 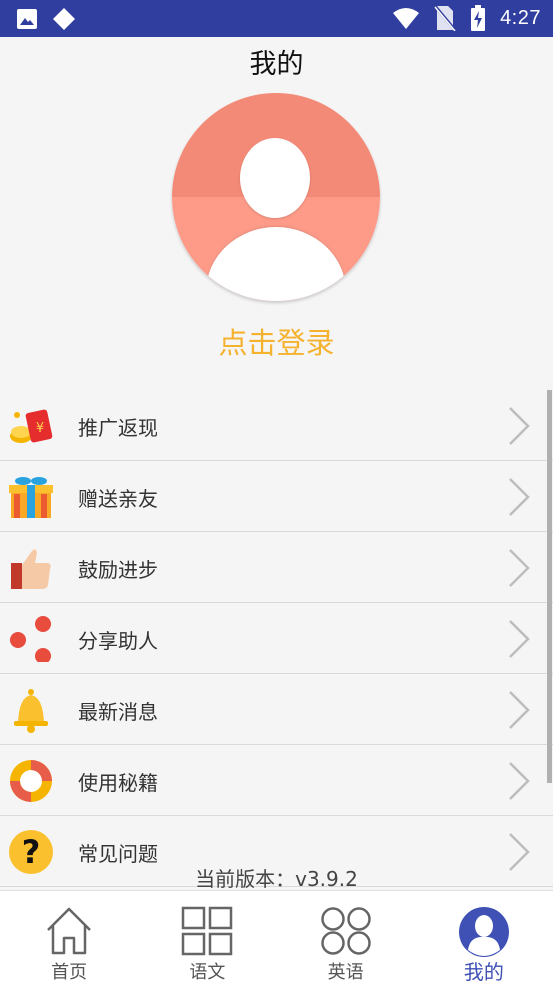 I want to click on tab-mine: 我的, so click(x=484, y=937).